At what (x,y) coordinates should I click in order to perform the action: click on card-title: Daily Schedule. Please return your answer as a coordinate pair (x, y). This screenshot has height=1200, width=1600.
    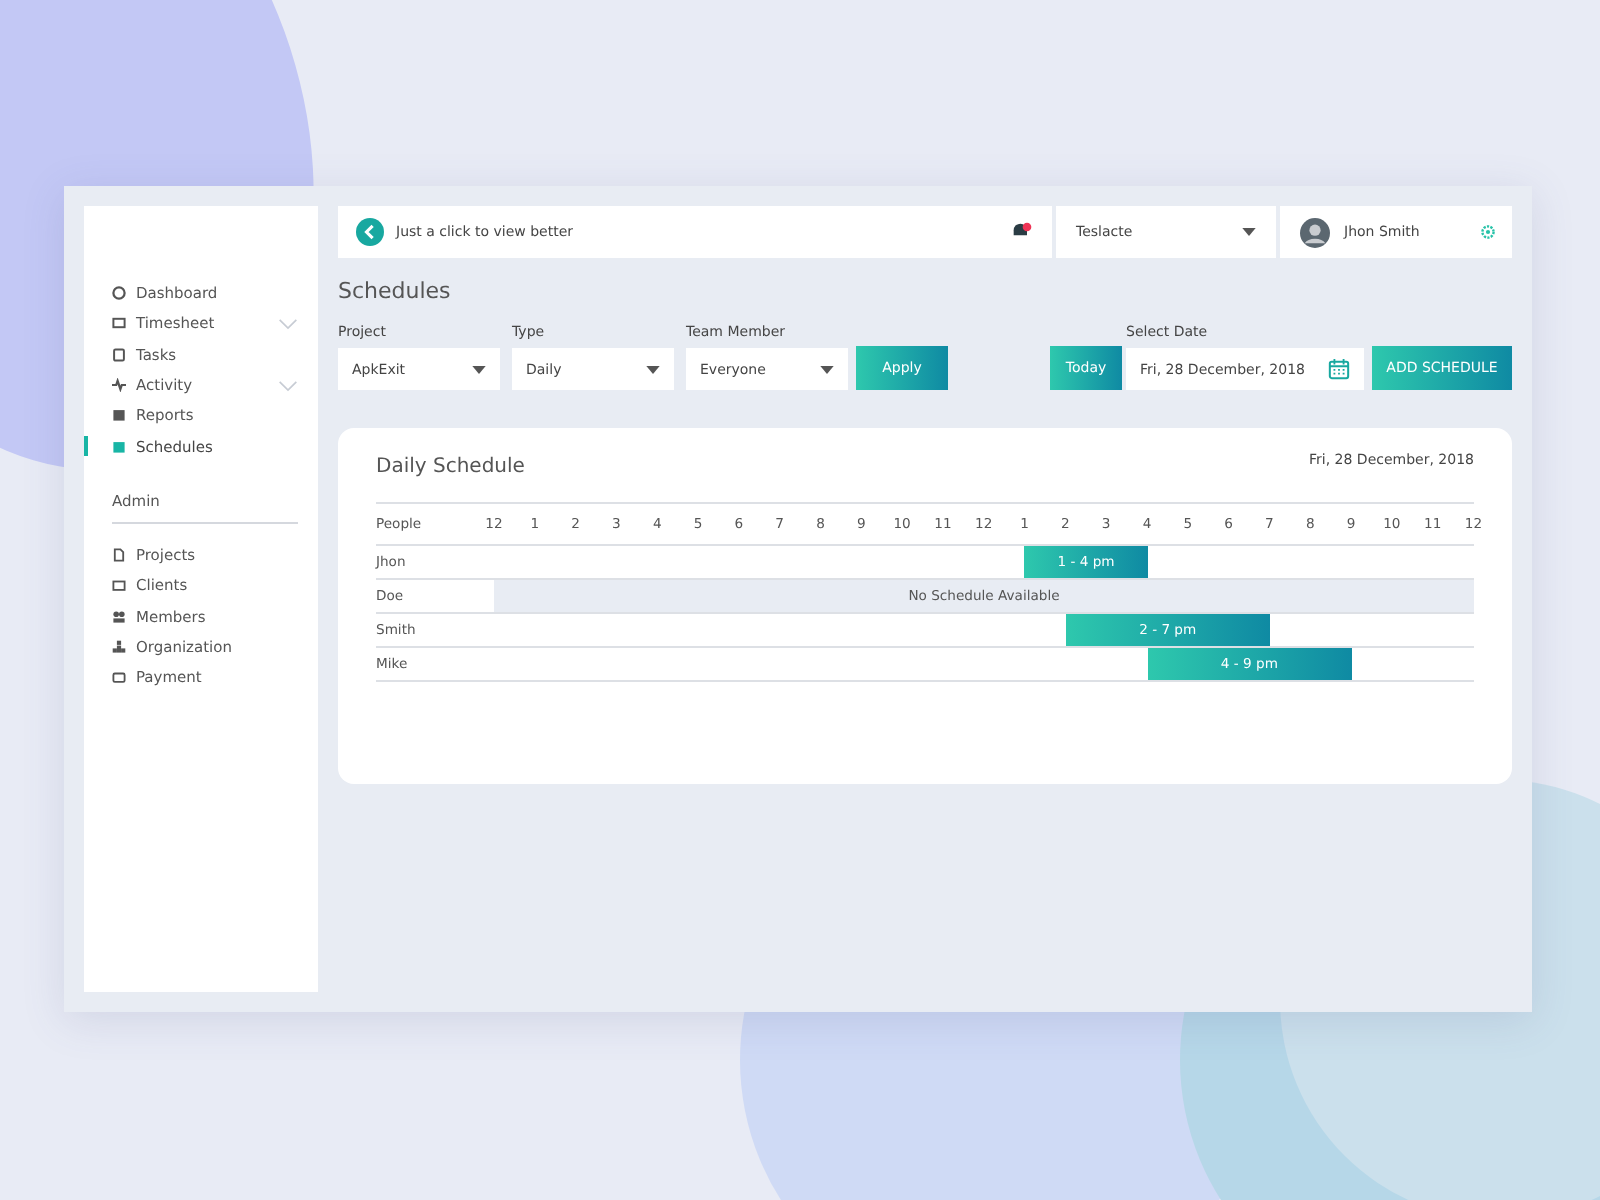
    Looking at the image, I should click on (450, 466).